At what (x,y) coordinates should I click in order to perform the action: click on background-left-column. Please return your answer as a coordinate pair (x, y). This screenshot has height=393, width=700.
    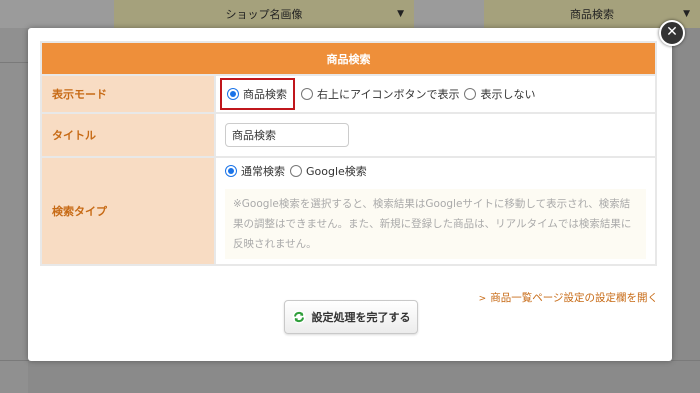
    Looking at the image, I should click on (14, 210).